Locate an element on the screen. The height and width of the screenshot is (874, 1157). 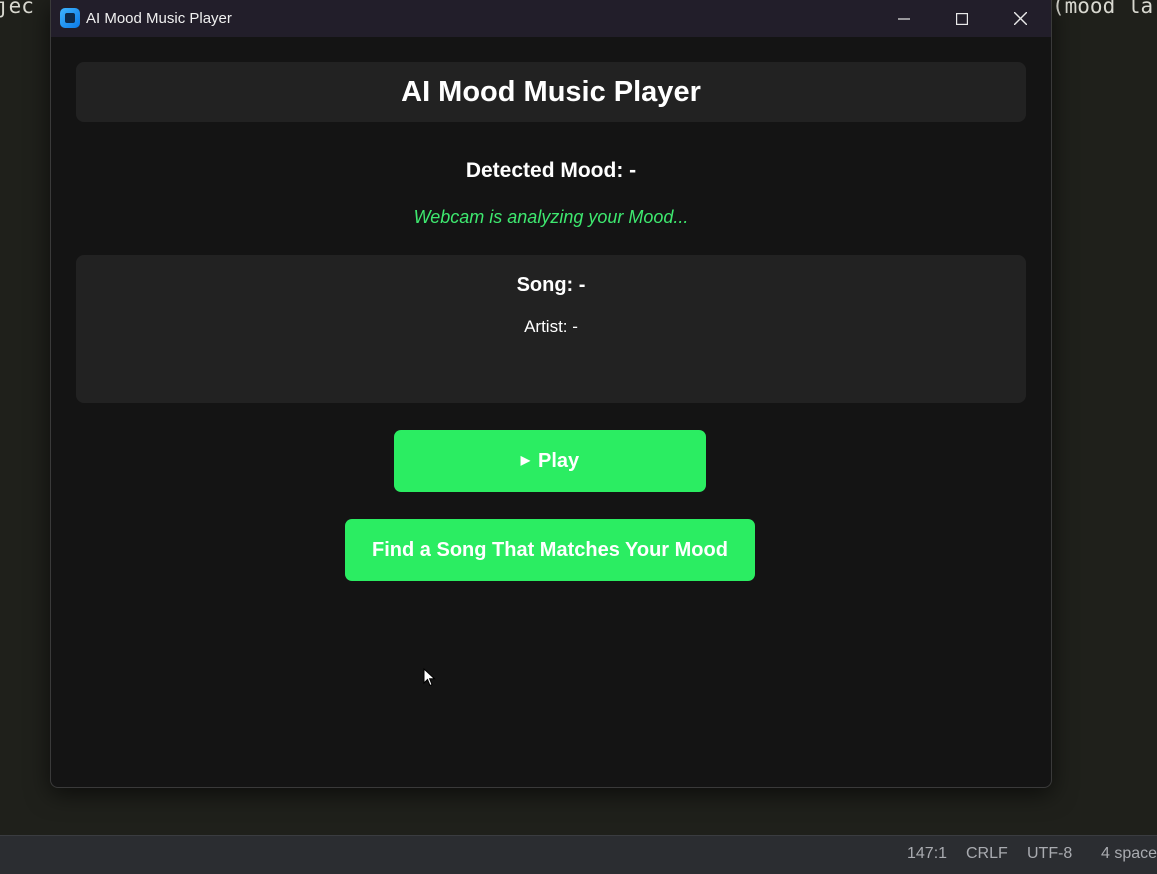
header-card: AI Mood Music Player is located at coordinates (551, 92).